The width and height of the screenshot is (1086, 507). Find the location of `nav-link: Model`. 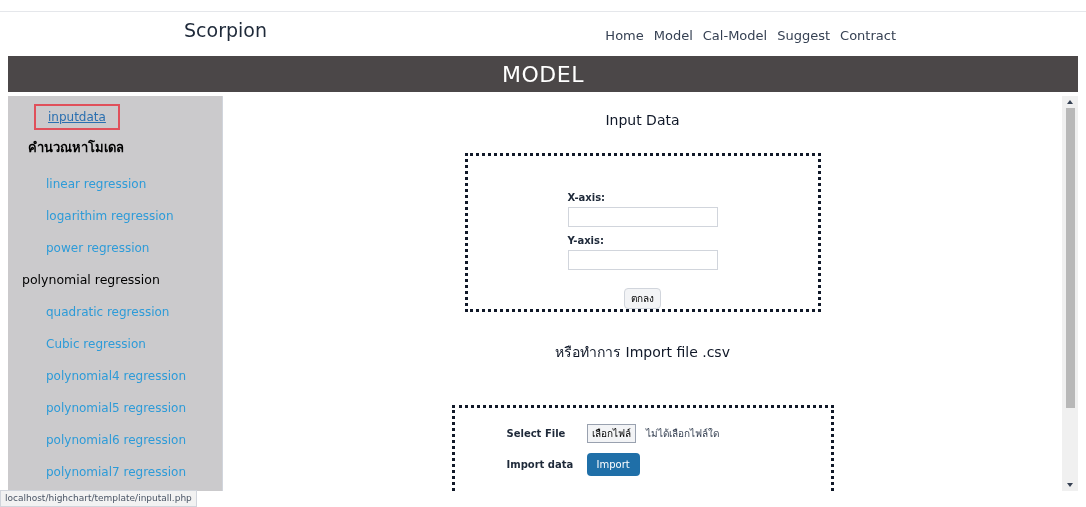

nav-link: Model is located at coordinates (673, 36).